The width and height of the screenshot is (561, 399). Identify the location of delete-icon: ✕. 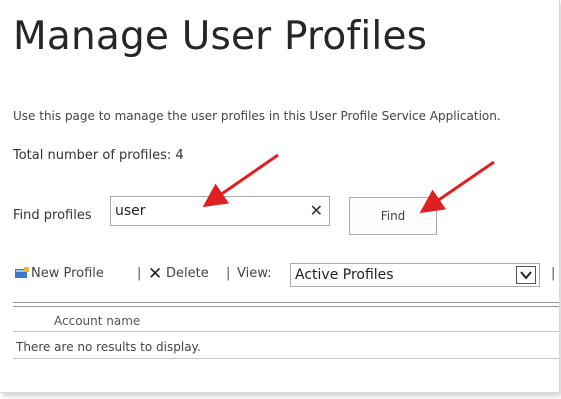
(155, 274).